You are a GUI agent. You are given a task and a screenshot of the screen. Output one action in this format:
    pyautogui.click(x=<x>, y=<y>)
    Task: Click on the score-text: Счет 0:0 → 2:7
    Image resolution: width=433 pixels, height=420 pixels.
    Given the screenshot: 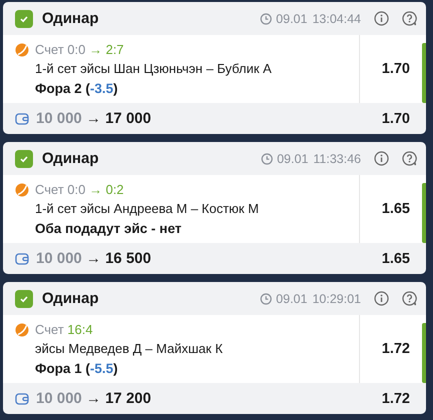 What is the action you would take?
    pyautogui.click(x=80, y=49)
    